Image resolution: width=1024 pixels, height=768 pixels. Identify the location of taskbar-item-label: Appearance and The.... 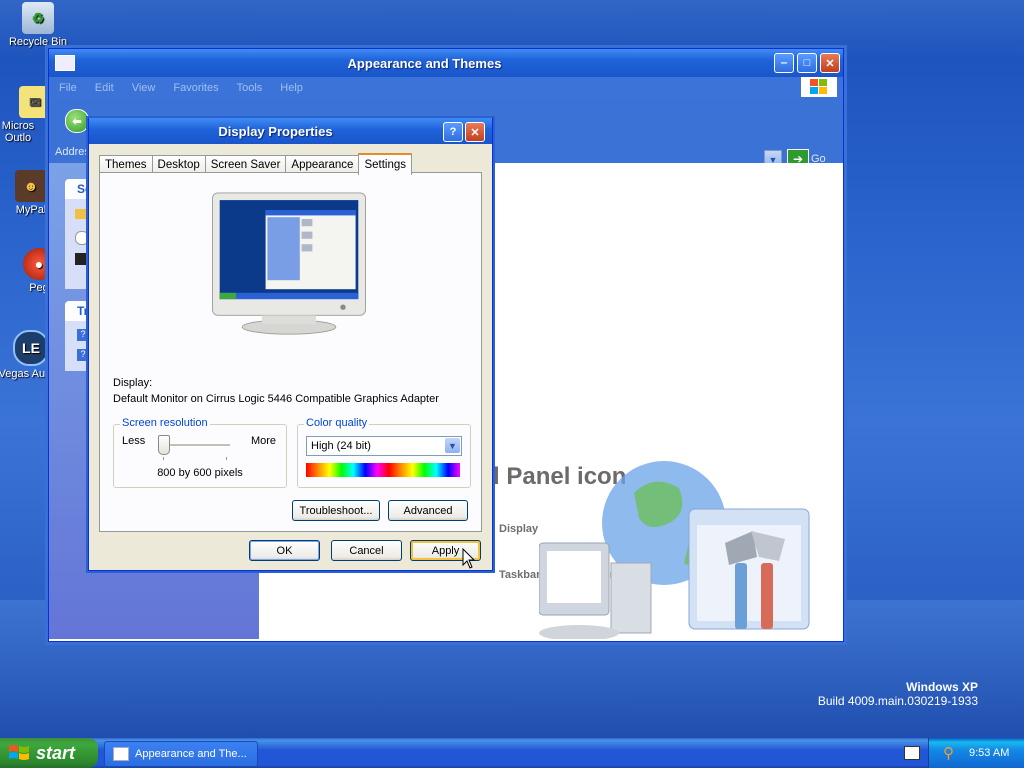
(191, 754).